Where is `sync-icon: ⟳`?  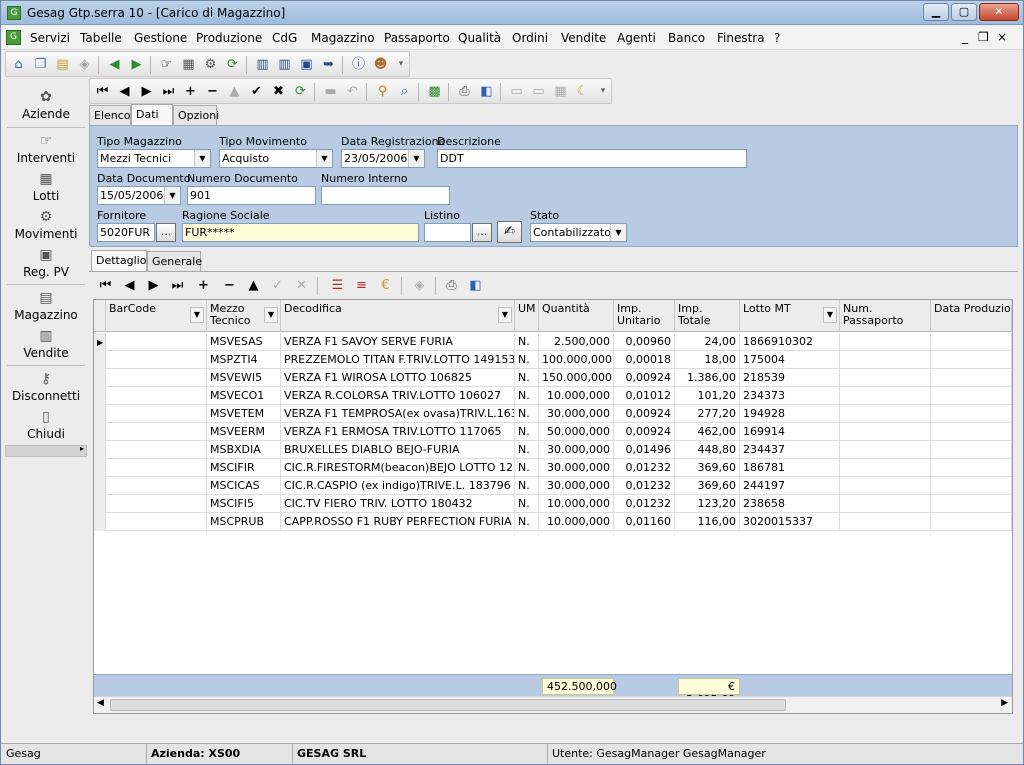
sync-icon: ⟳ is located at coordinates (232, 64).